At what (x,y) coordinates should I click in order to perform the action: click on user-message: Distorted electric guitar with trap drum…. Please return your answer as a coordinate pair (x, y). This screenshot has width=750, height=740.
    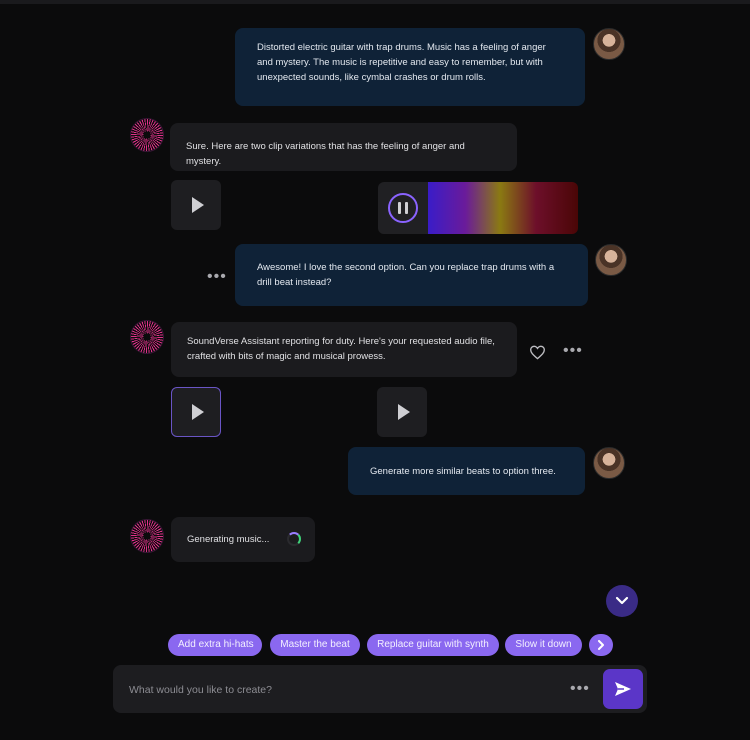
    Looking at the image, I should click on (410, 67).